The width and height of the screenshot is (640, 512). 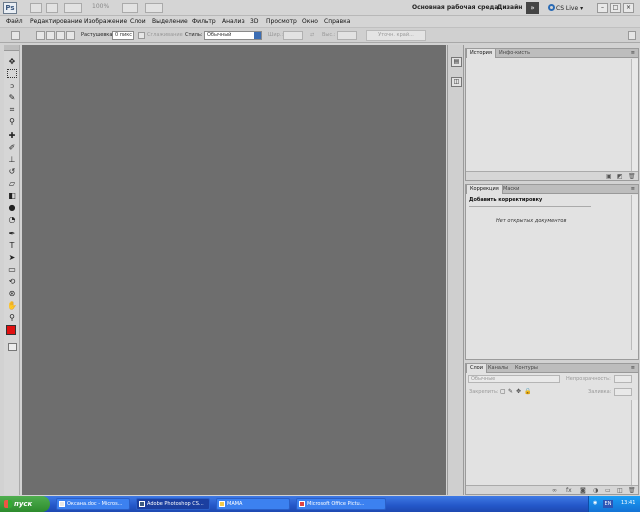 What do you see at coordinates (310, 21) in the screenshot?
I see `menu-window: Окно` at bounding box center [310, 21].